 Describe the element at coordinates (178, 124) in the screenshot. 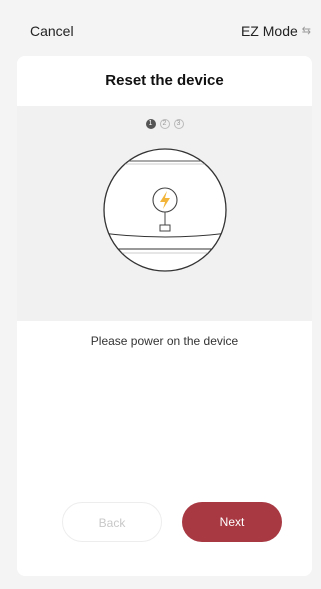

I see `step-3: 3` at that location.